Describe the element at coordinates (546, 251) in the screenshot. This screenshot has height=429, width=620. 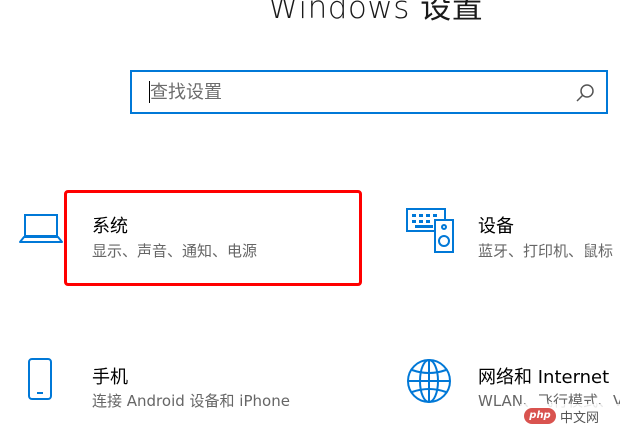
I see `tile-devices-description: 蓝牙、打印机、鼠标` at that location.